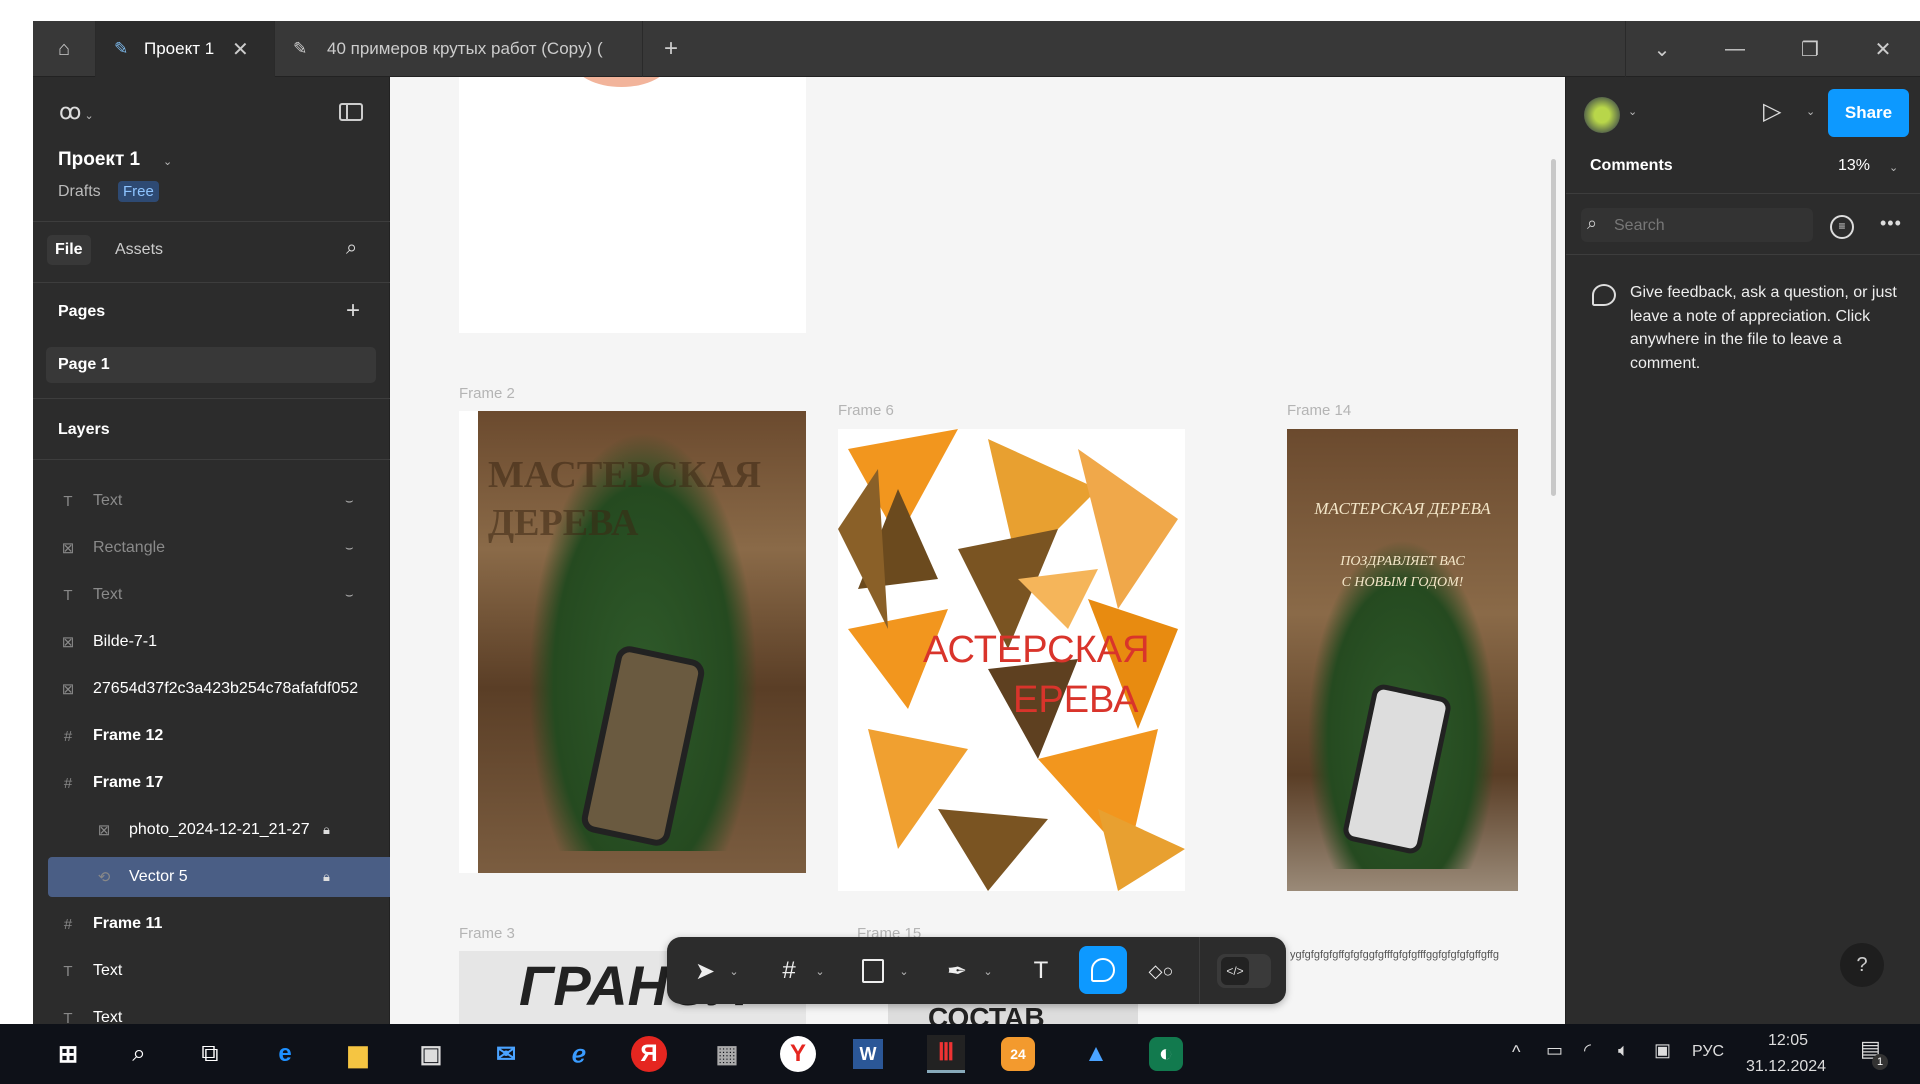  What do you see at coordinates (632, 642) in the screenshot?
I see `frame-2: МАСТЕРСКАЯ ДЕРЕВА` at bounding box center [632, 642].